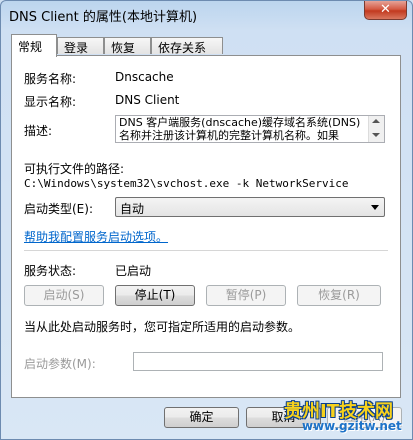 This screenshot has height=440, width=413. Describe the element at coordinates (127, 46) in the screenshot. I see `tab-recovery: 恢复` at that location.